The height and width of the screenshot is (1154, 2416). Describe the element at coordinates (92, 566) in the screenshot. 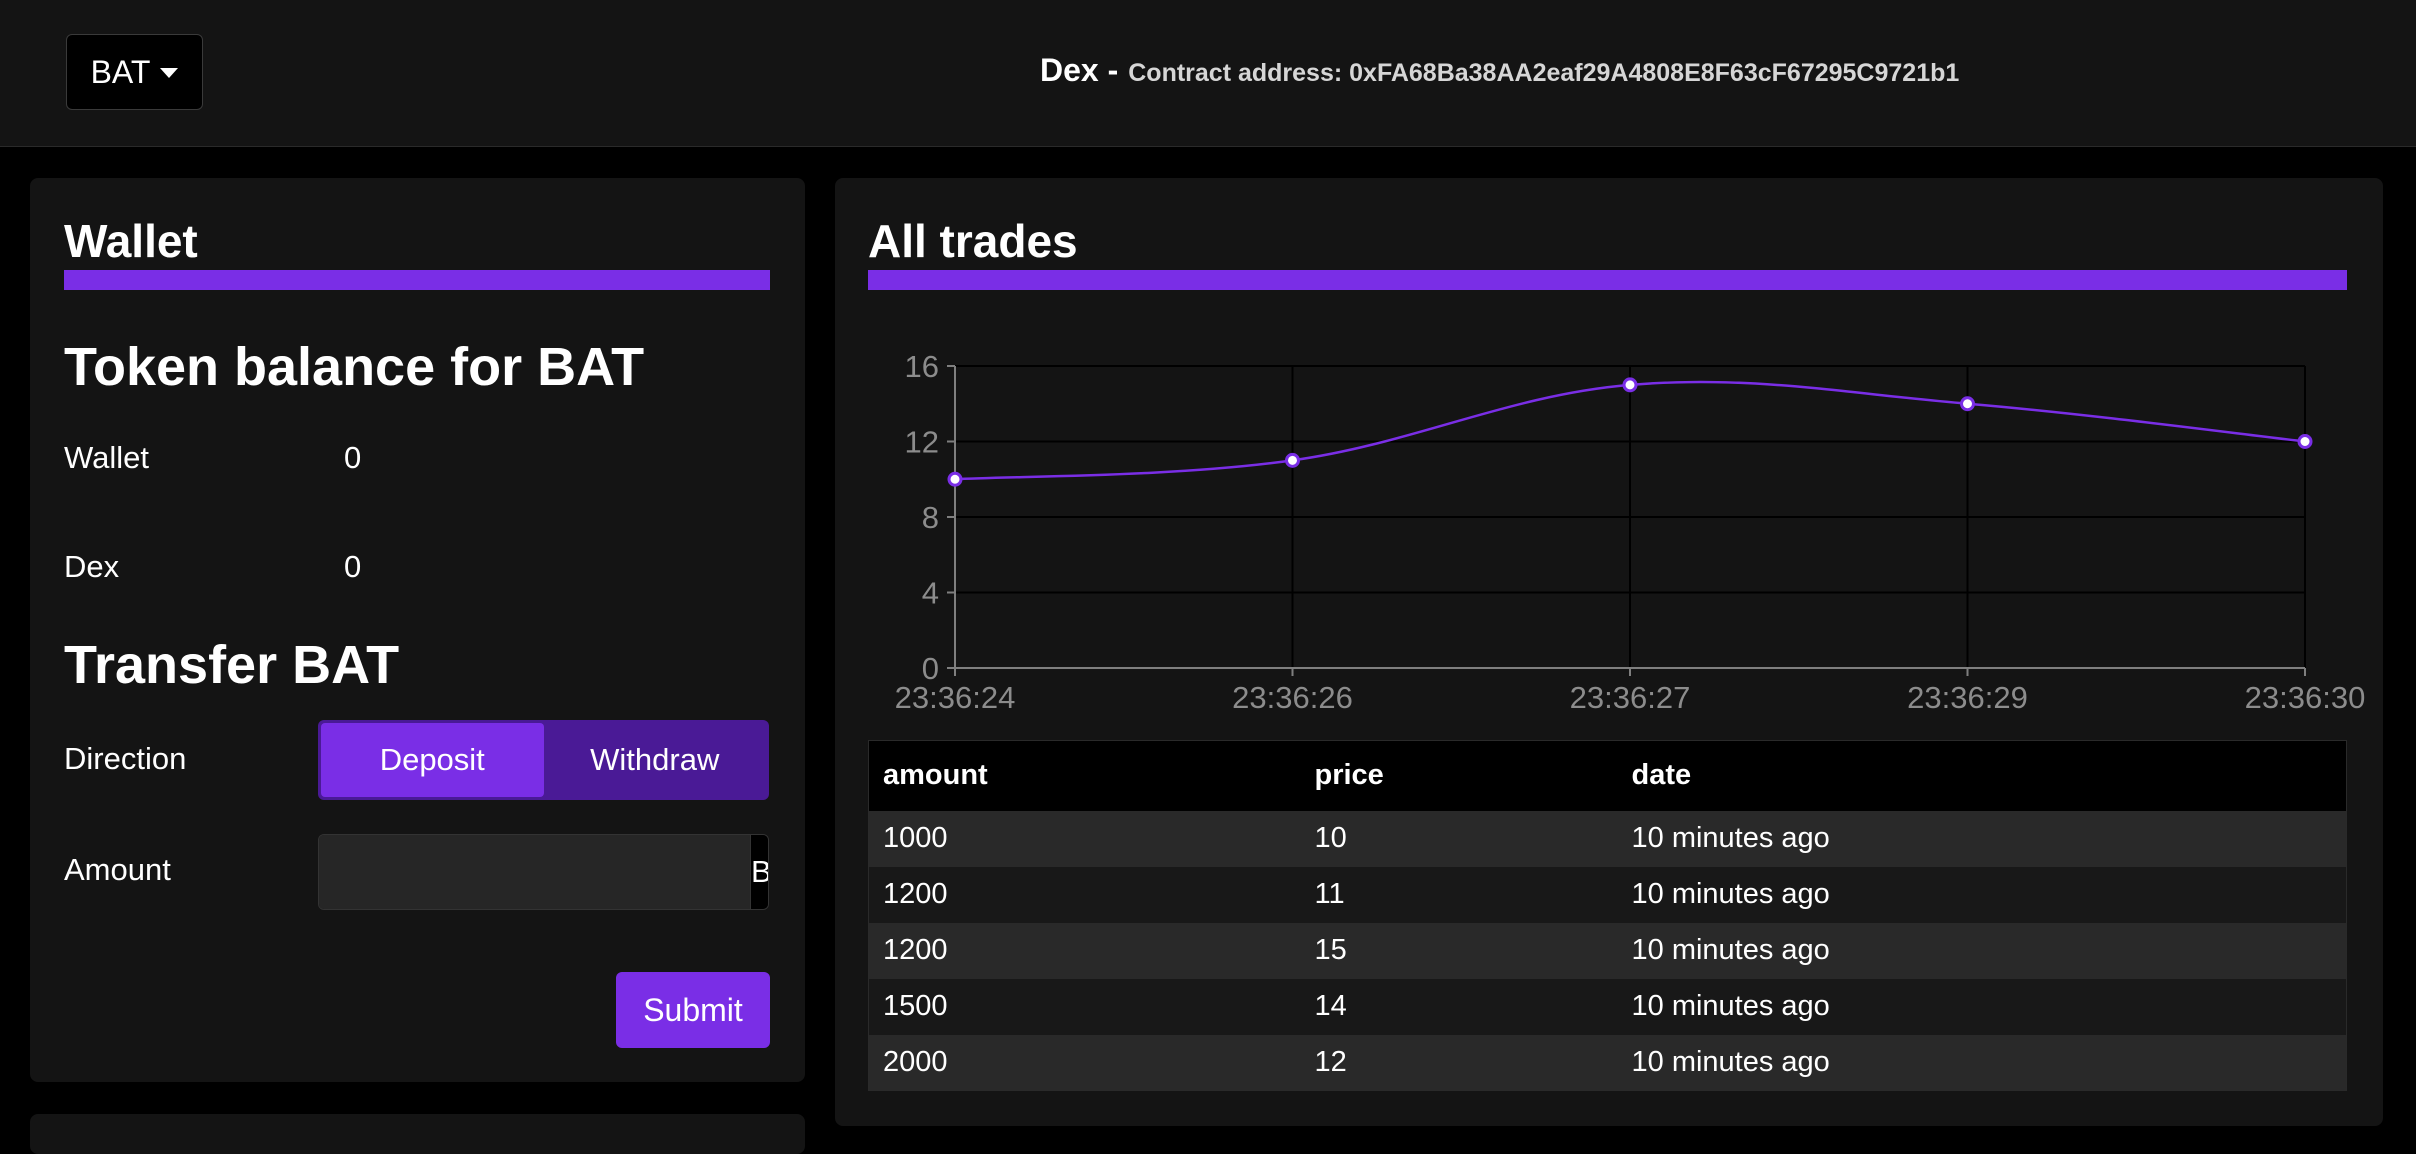

I see `dex-balance-label: Dex` at that location.